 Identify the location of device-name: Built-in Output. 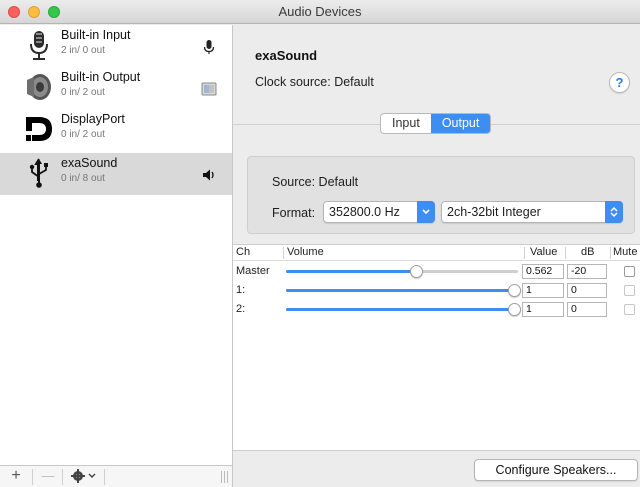
(101, 77).